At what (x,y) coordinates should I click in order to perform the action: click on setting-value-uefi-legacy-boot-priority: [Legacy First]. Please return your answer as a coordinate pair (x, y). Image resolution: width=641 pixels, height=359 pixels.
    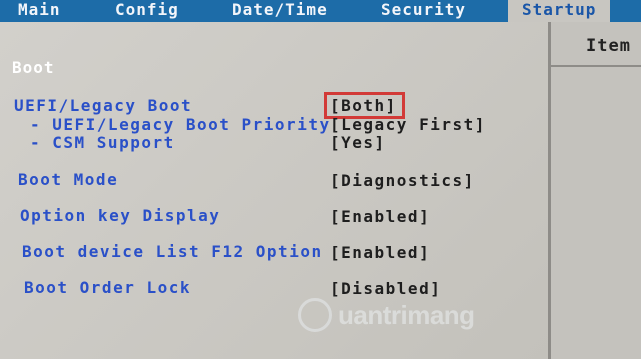
    Looking at the image, I should click on (408, 124).